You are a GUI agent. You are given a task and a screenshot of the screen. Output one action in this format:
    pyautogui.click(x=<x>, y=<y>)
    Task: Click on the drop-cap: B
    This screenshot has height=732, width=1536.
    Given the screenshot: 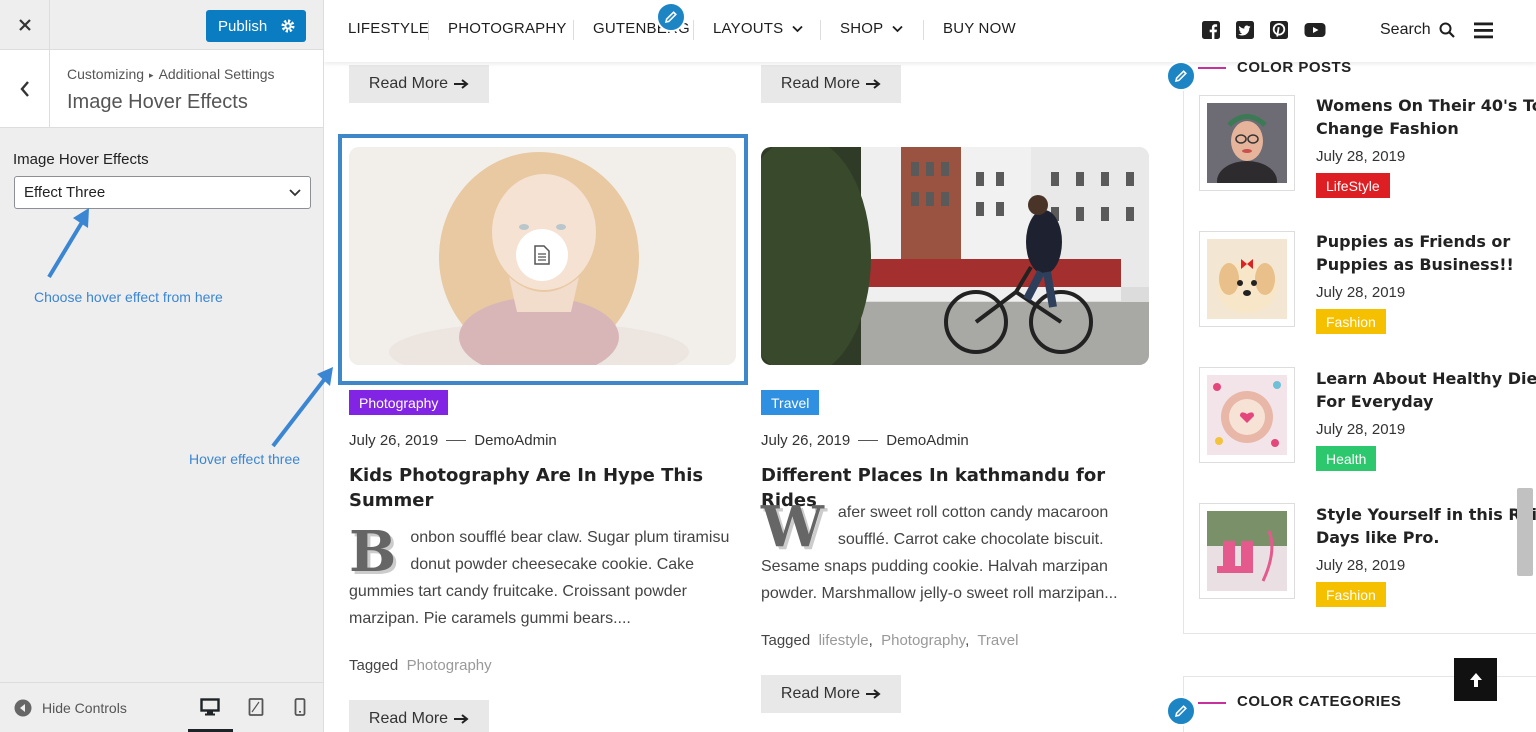 What is the action you would take?
    pyautogui.click(x=373, y=552)
    